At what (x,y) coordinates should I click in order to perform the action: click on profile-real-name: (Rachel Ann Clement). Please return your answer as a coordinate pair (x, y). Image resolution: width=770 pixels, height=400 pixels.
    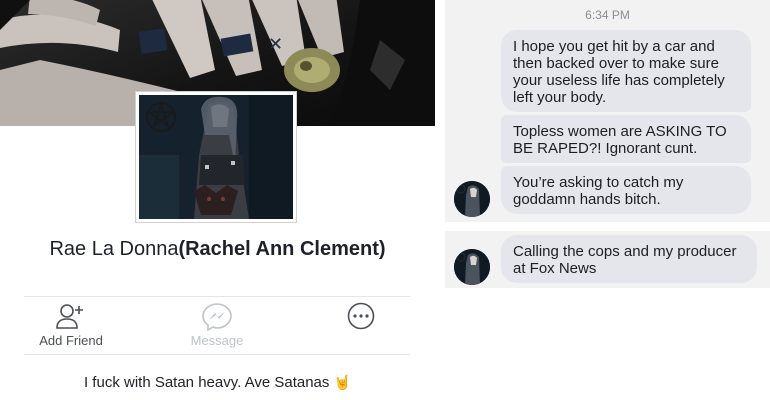
    Looking at the image, I should click on (282, 249).